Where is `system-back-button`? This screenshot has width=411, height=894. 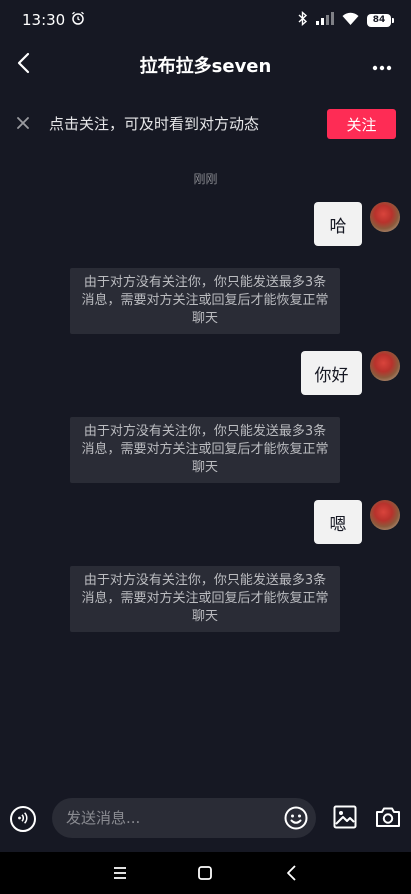 system-back-button is located at coordinates (292, 873).